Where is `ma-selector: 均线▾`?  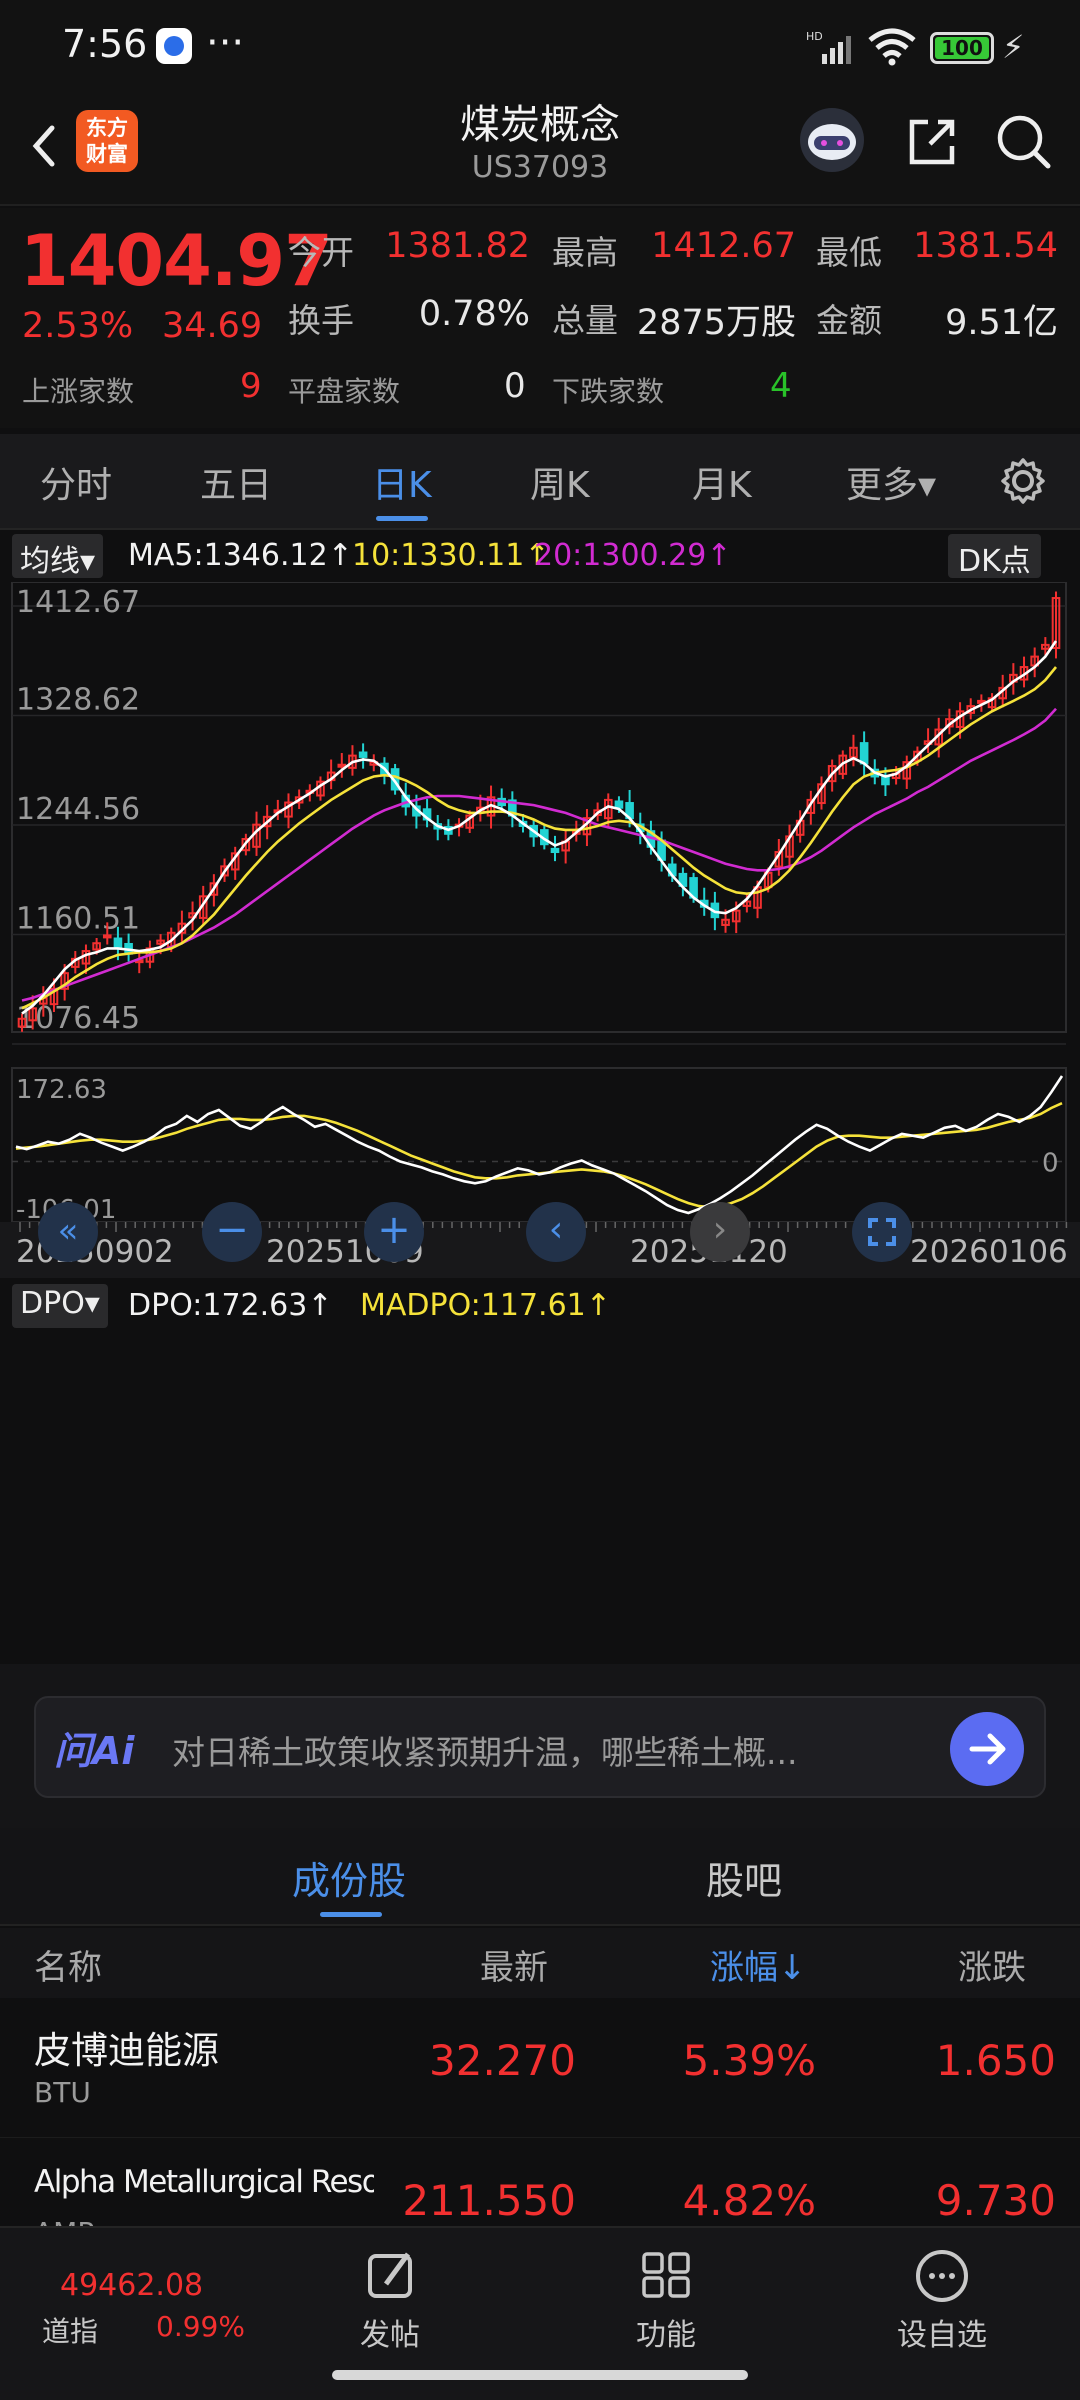 ma-selector: 均线▾ is located at coordinates (58, 556).